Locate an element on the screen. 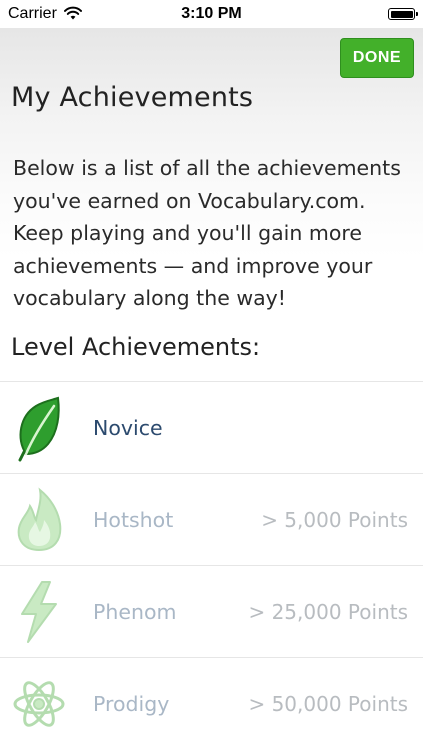  achievement-row-novice: Novice is located at coordinates (211, 427).